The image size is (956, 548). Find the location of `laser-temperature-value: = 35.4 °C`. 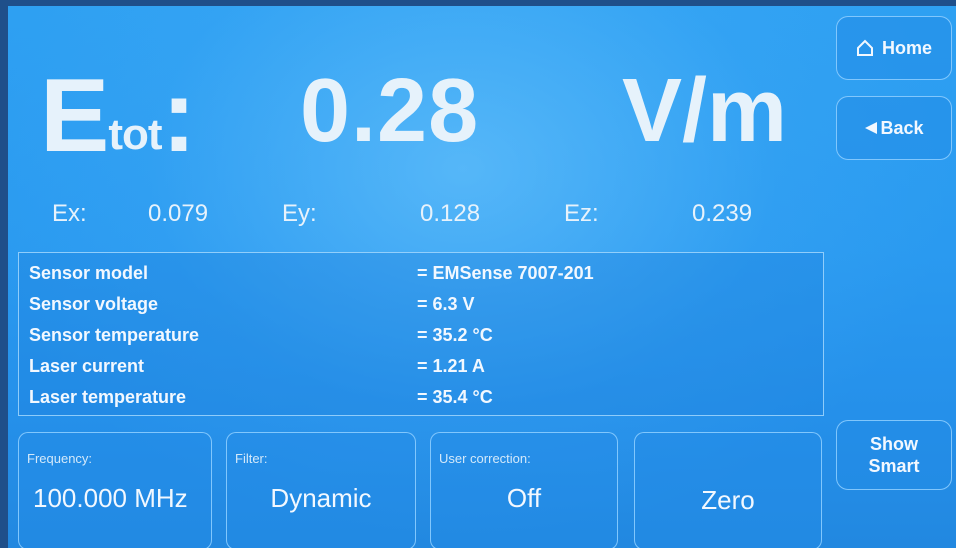

laser-temperature-value: = 35.4 °C is located at coordinates (455, 397).